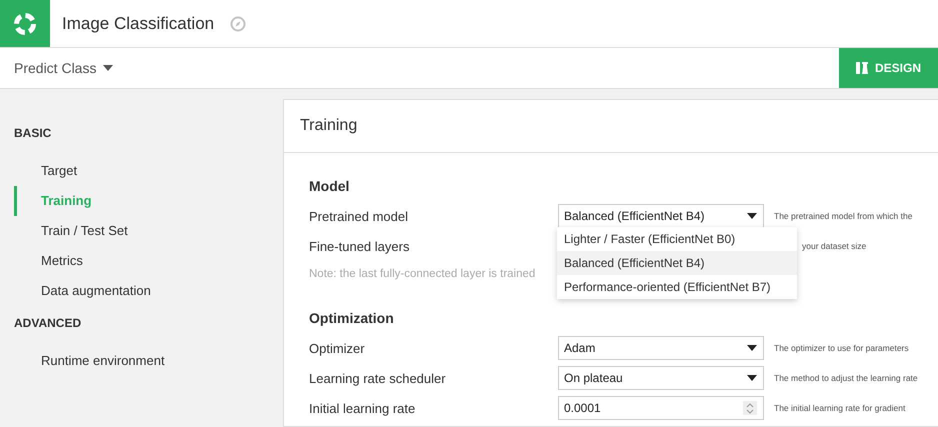 This screenshot has width=938, height=427. I want to click on dropdown-option: Lighter / Faster (EfficientNet B0), so click(677, 239).